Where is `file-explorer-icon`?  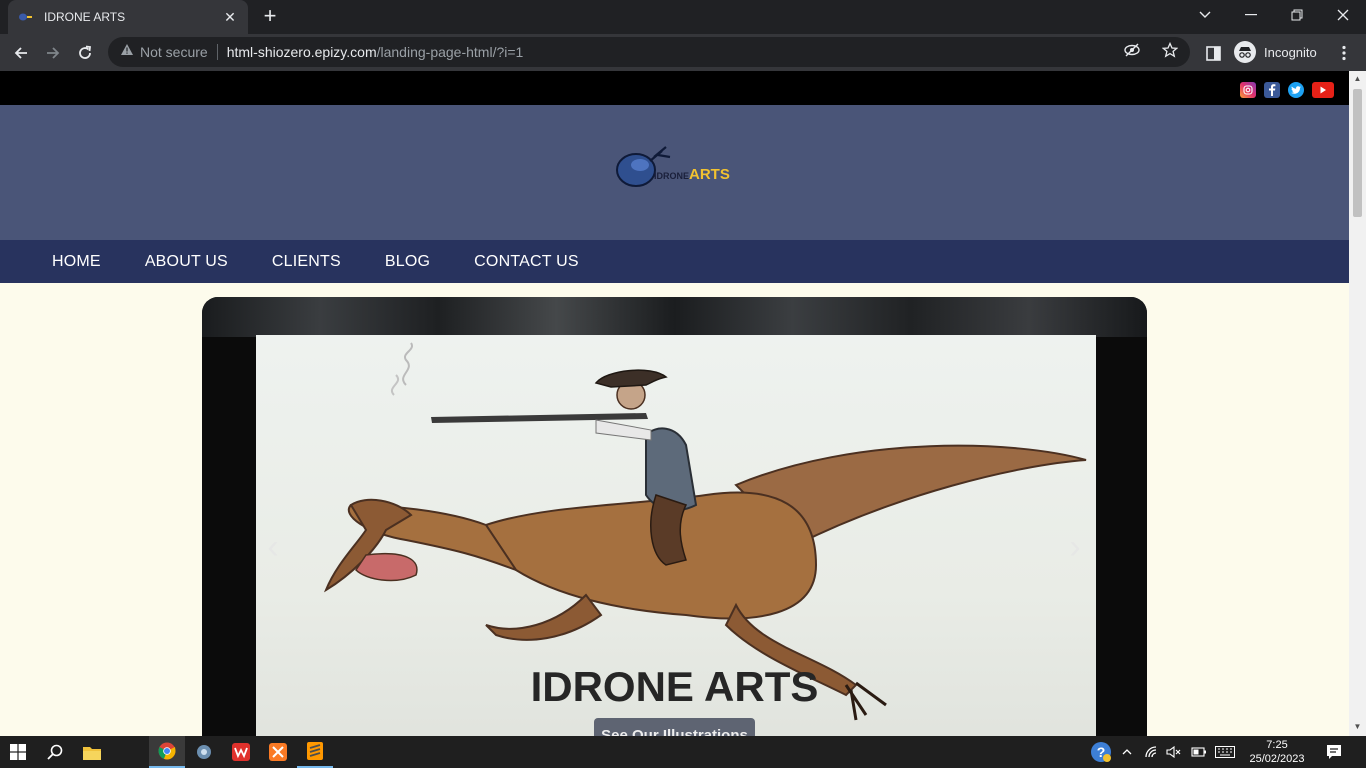 file-explorer-icon is located at coordinates (92, 752).